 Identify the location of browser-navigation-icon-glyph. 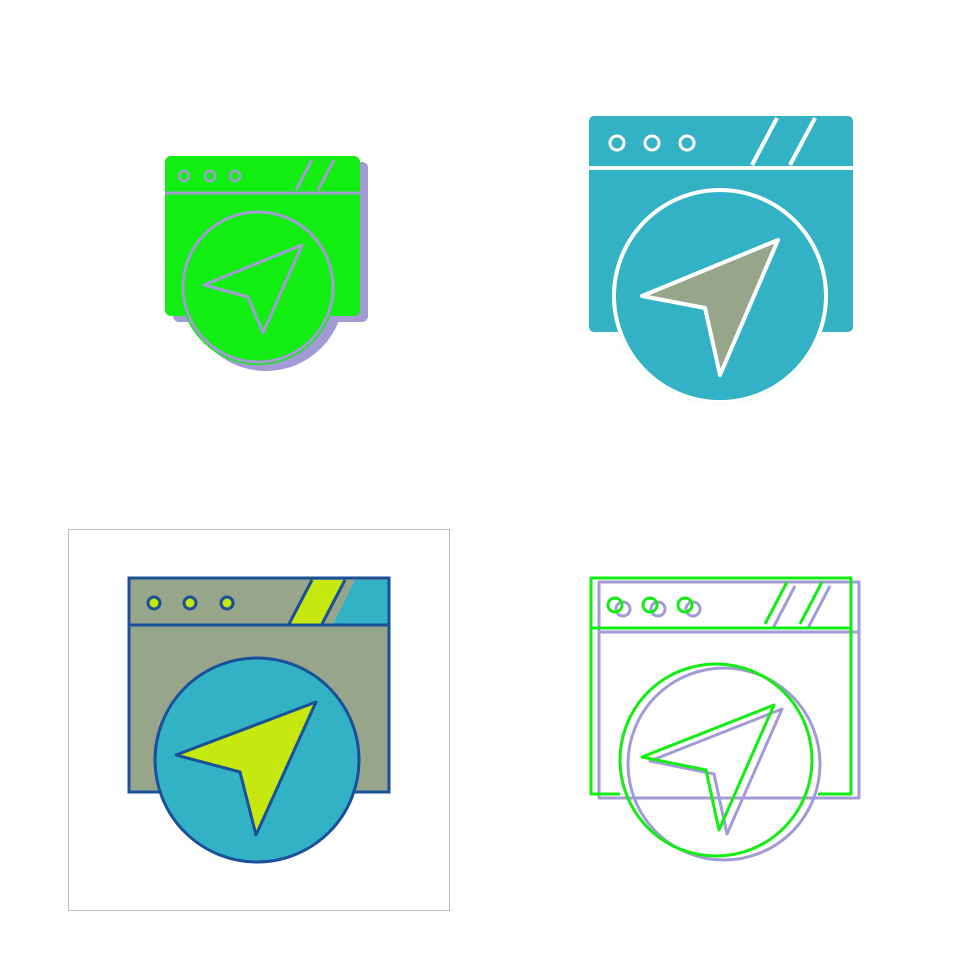
(265, 260).